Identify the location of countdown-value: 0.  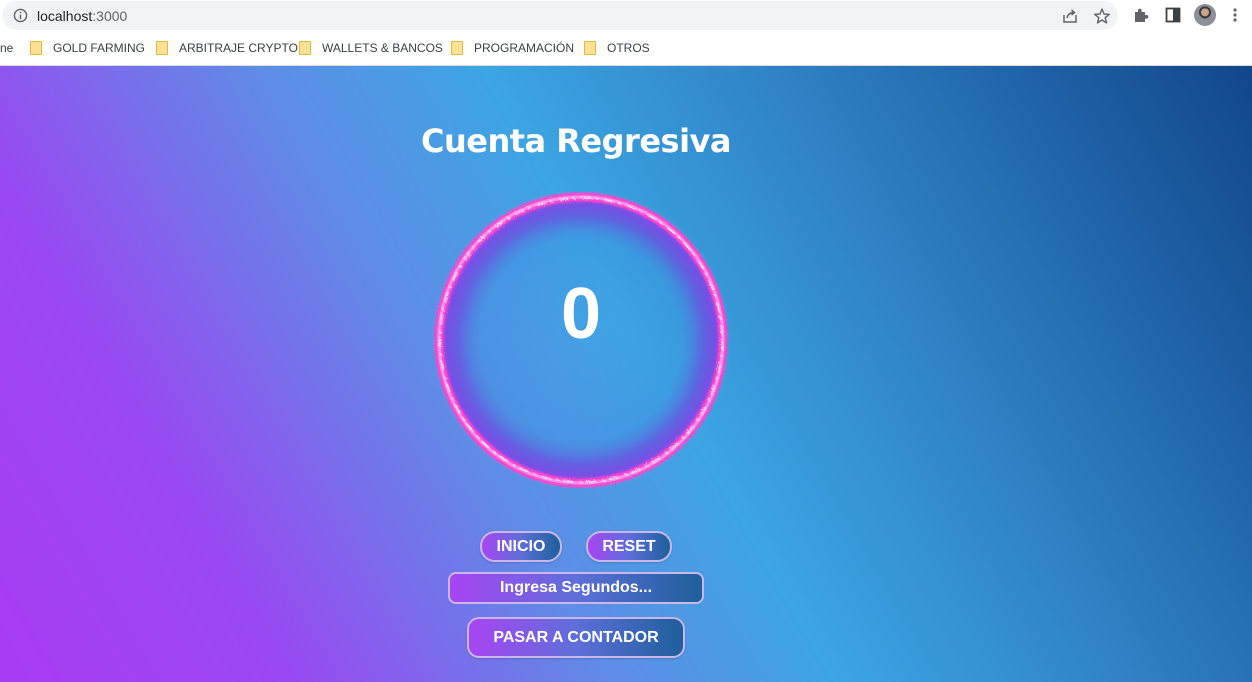
(581, 314).